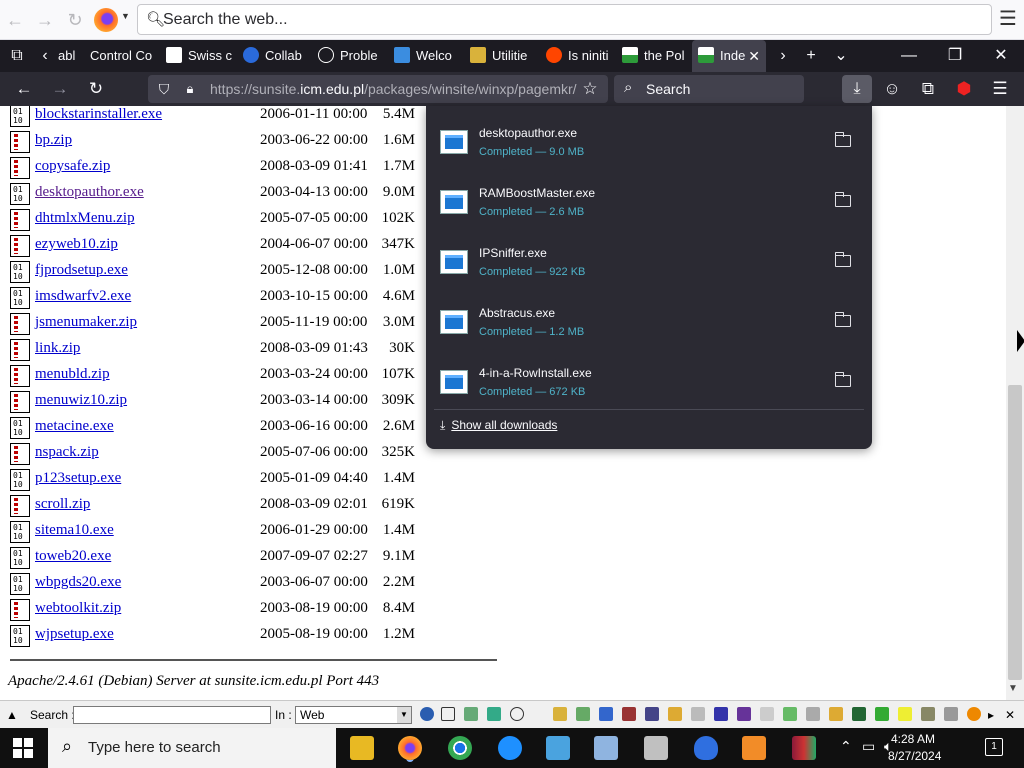  Describe the element at coordinates (868, 746) in the screenshot. I see `network-icon: ▭` at that location.